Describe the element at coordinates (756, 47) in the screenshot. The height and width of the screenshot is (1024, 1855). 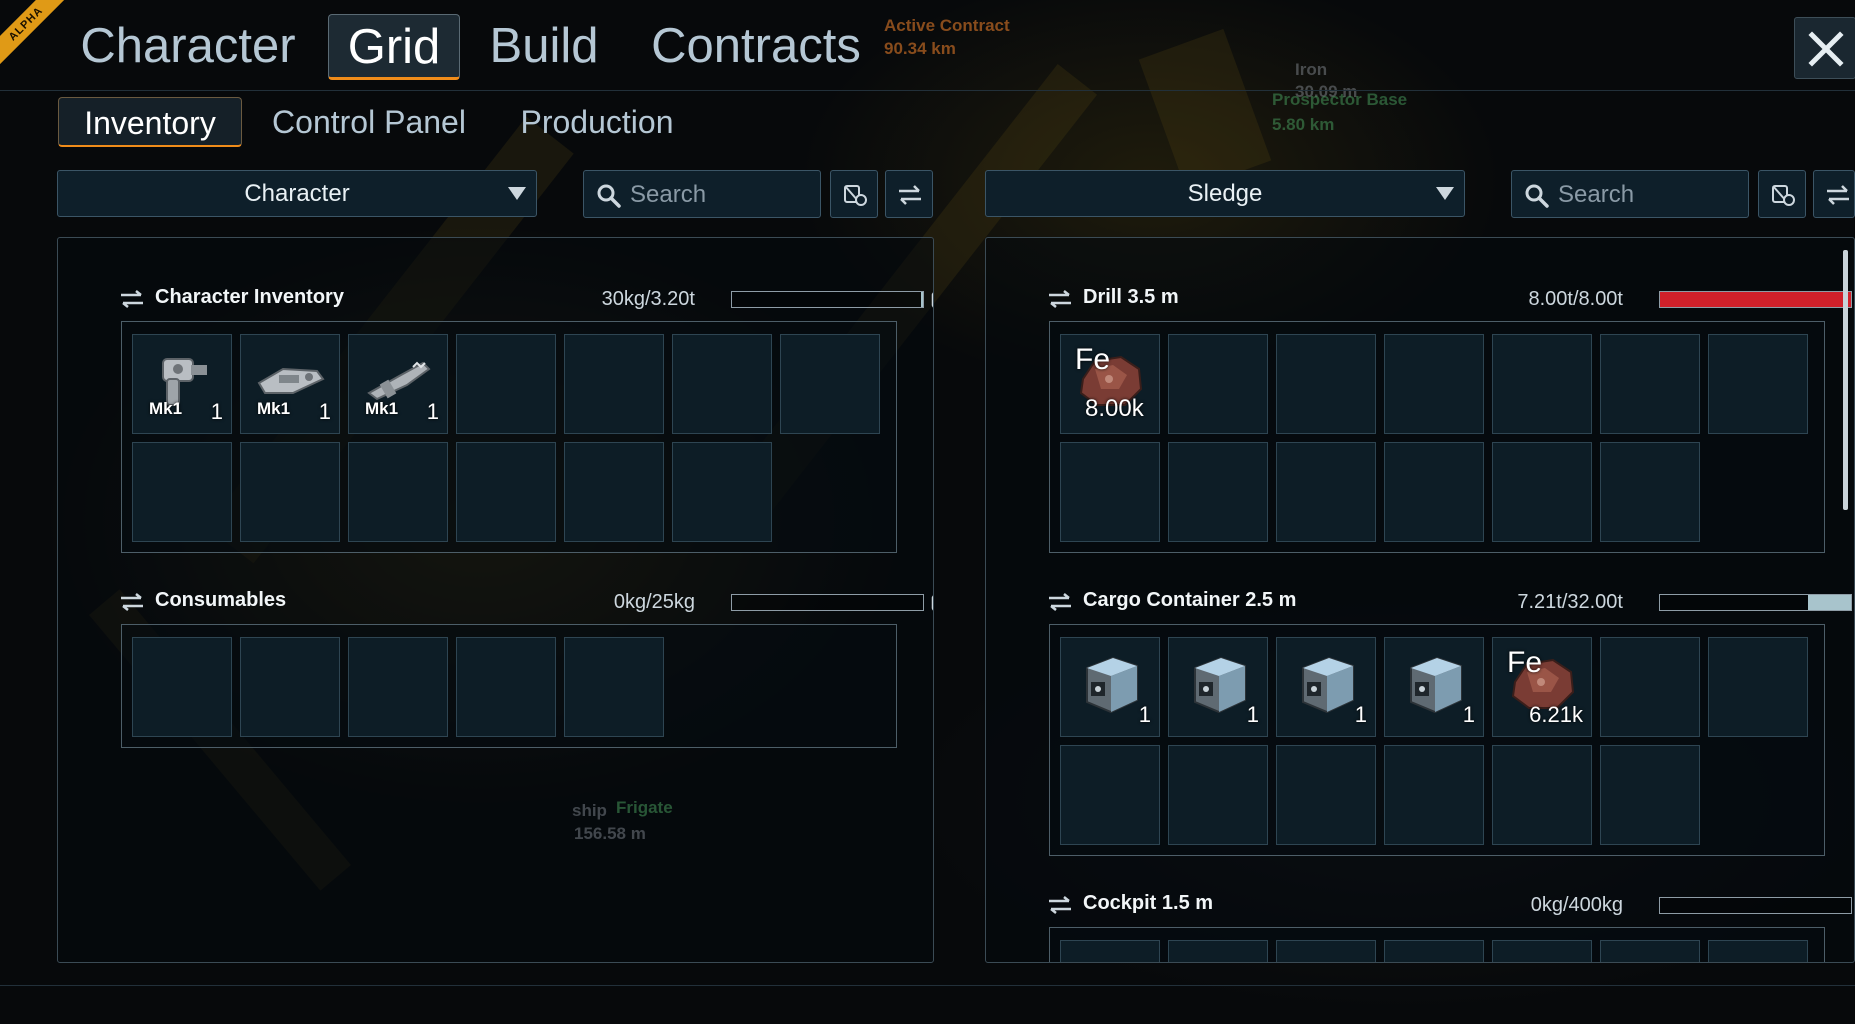
I see `tab-contracts: Contracts` at that location.